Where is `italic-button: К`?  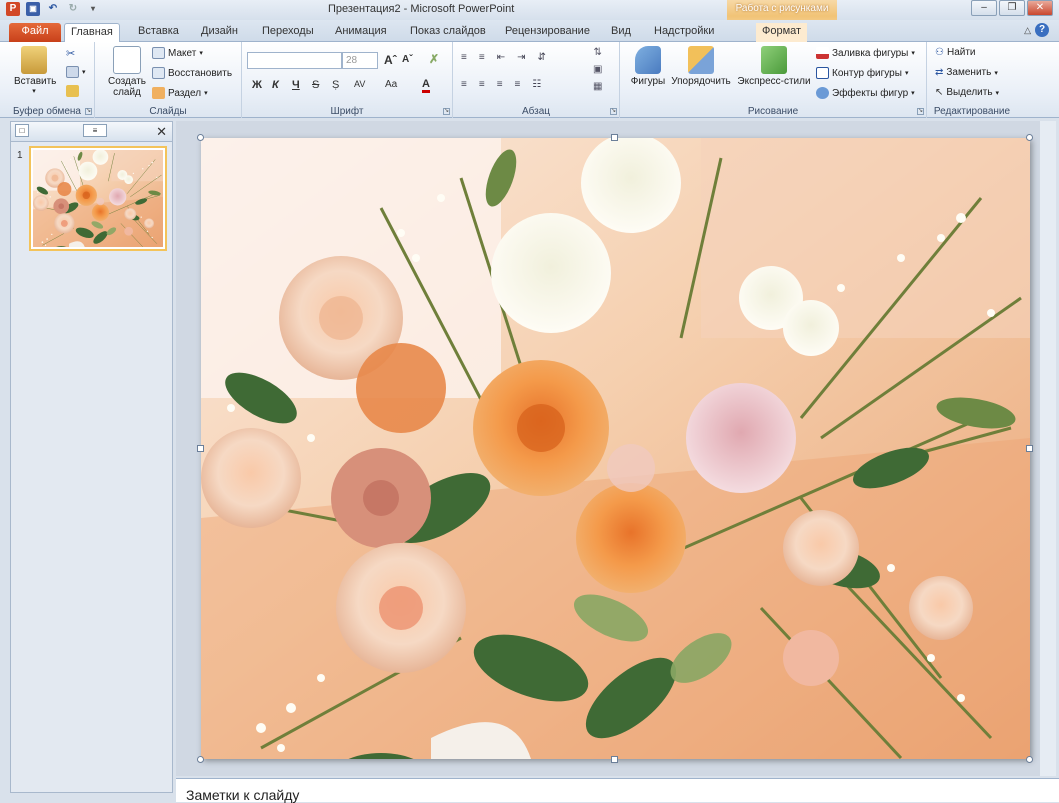
italic-button: К is located at coordinates (275, 85).